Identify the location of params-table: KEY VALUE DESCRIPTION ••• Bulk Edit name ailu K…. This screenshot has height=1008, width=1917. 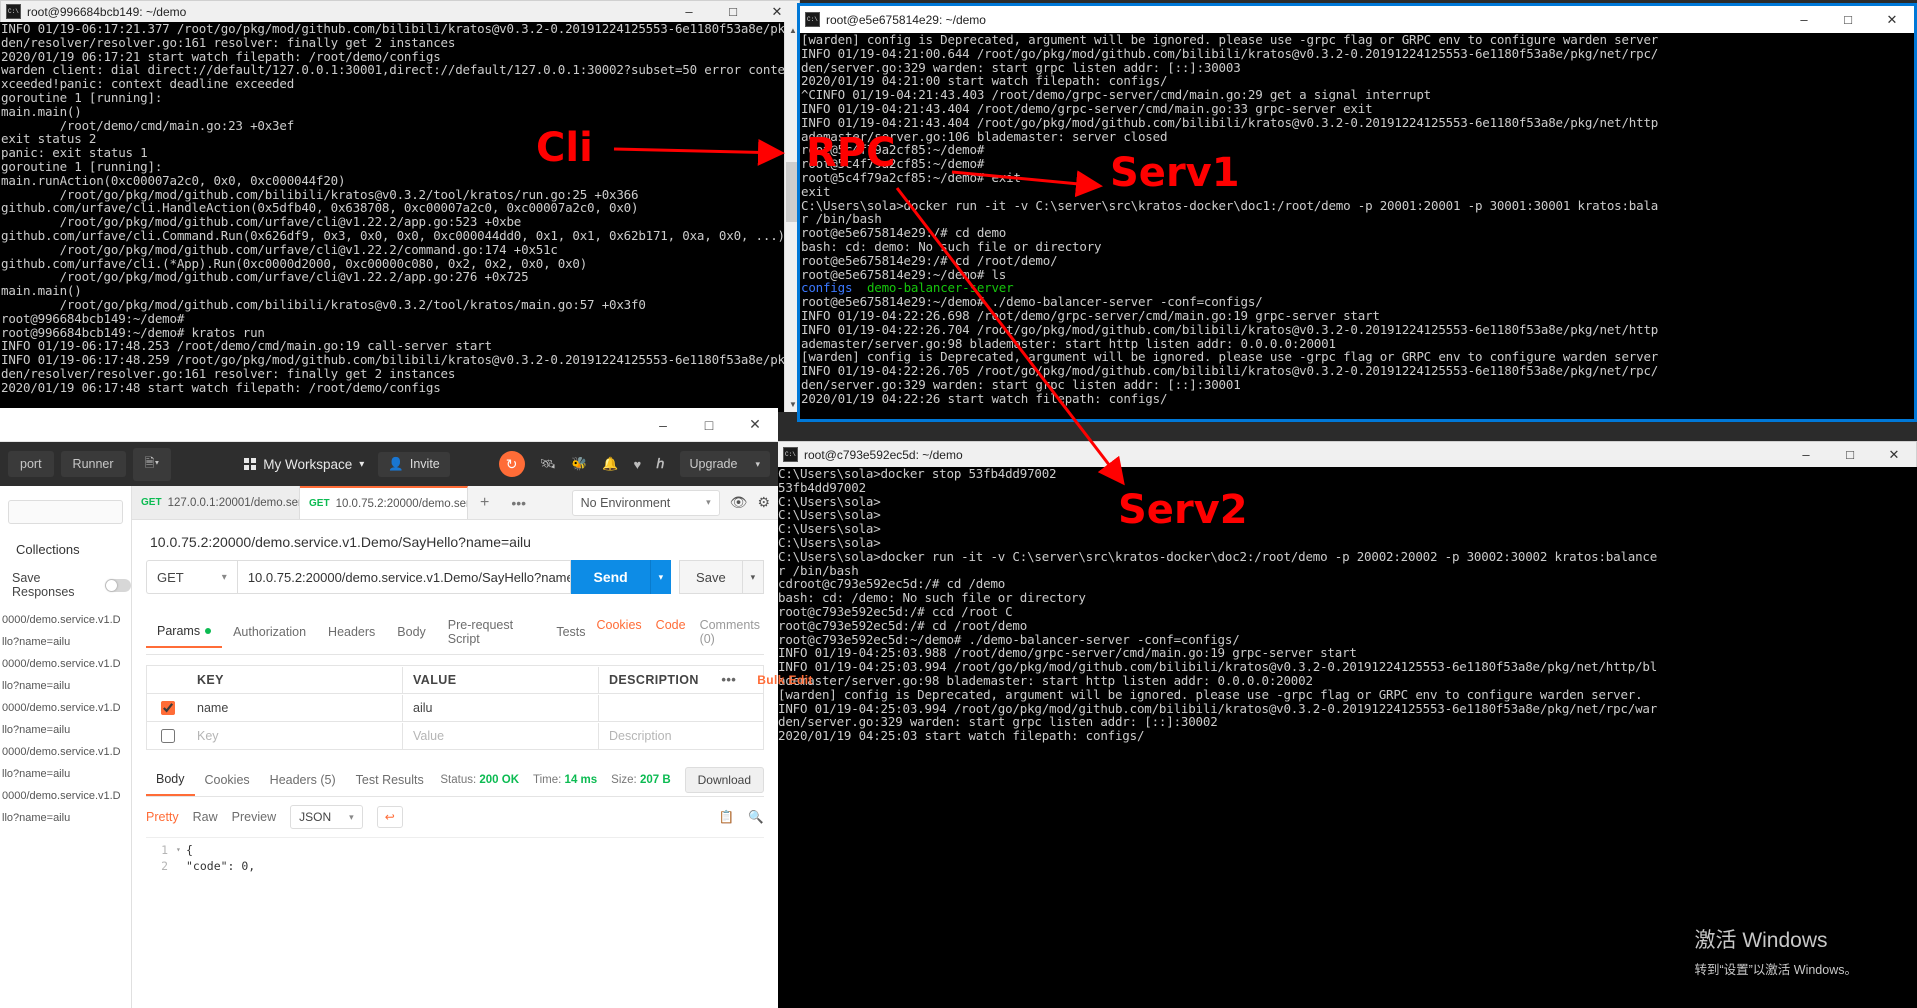
(479, 707).